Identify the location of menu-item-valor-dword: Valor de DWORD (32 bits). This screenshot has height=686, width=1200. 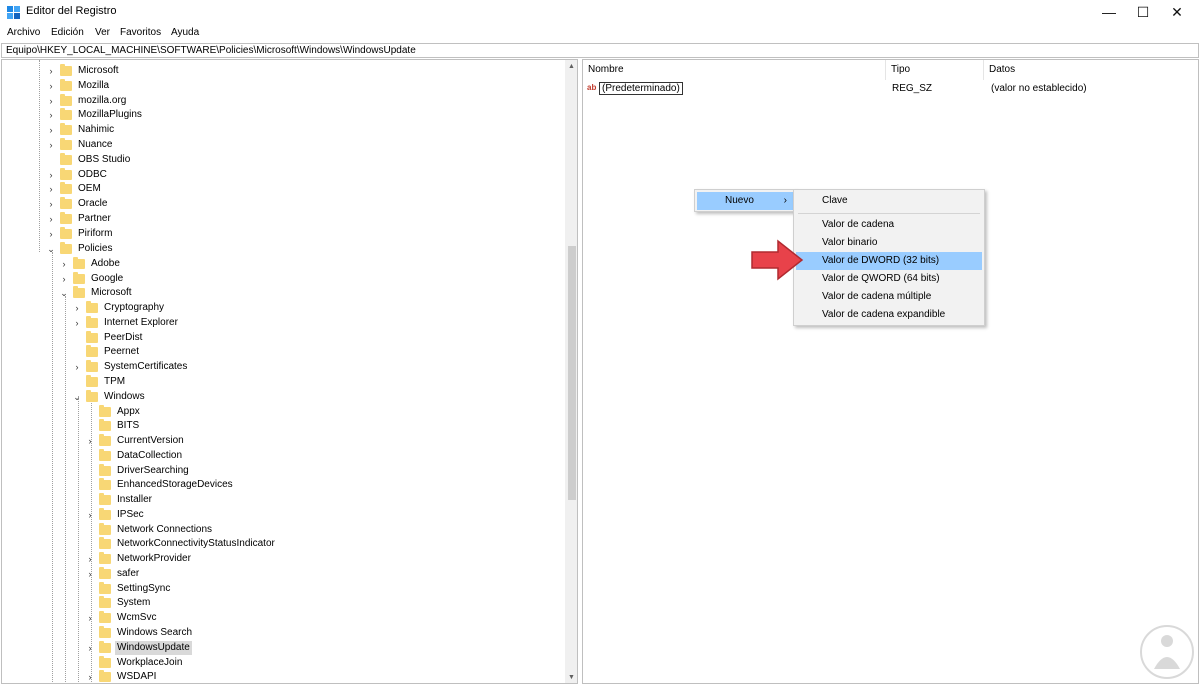
(889, 261).